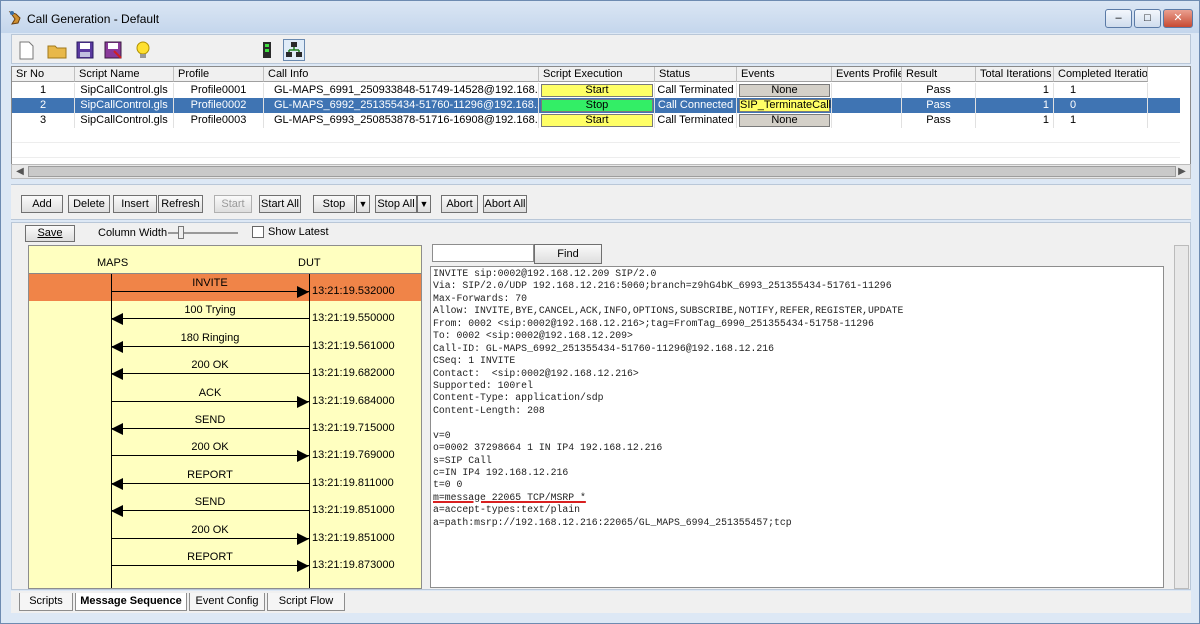 Image resolution: width=1200 pixels, height=624 pixels. What do you see at coordinates (43, 120) in the screenshot?
I see `table-cell: 3` at bounding box center [43, 120].